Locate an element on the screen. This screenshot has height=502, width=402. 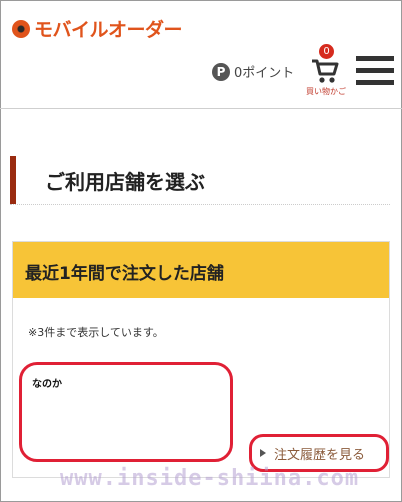
recent-stores-header: 最近1年間で注文した店舗 is located at coordinates (201, 270).